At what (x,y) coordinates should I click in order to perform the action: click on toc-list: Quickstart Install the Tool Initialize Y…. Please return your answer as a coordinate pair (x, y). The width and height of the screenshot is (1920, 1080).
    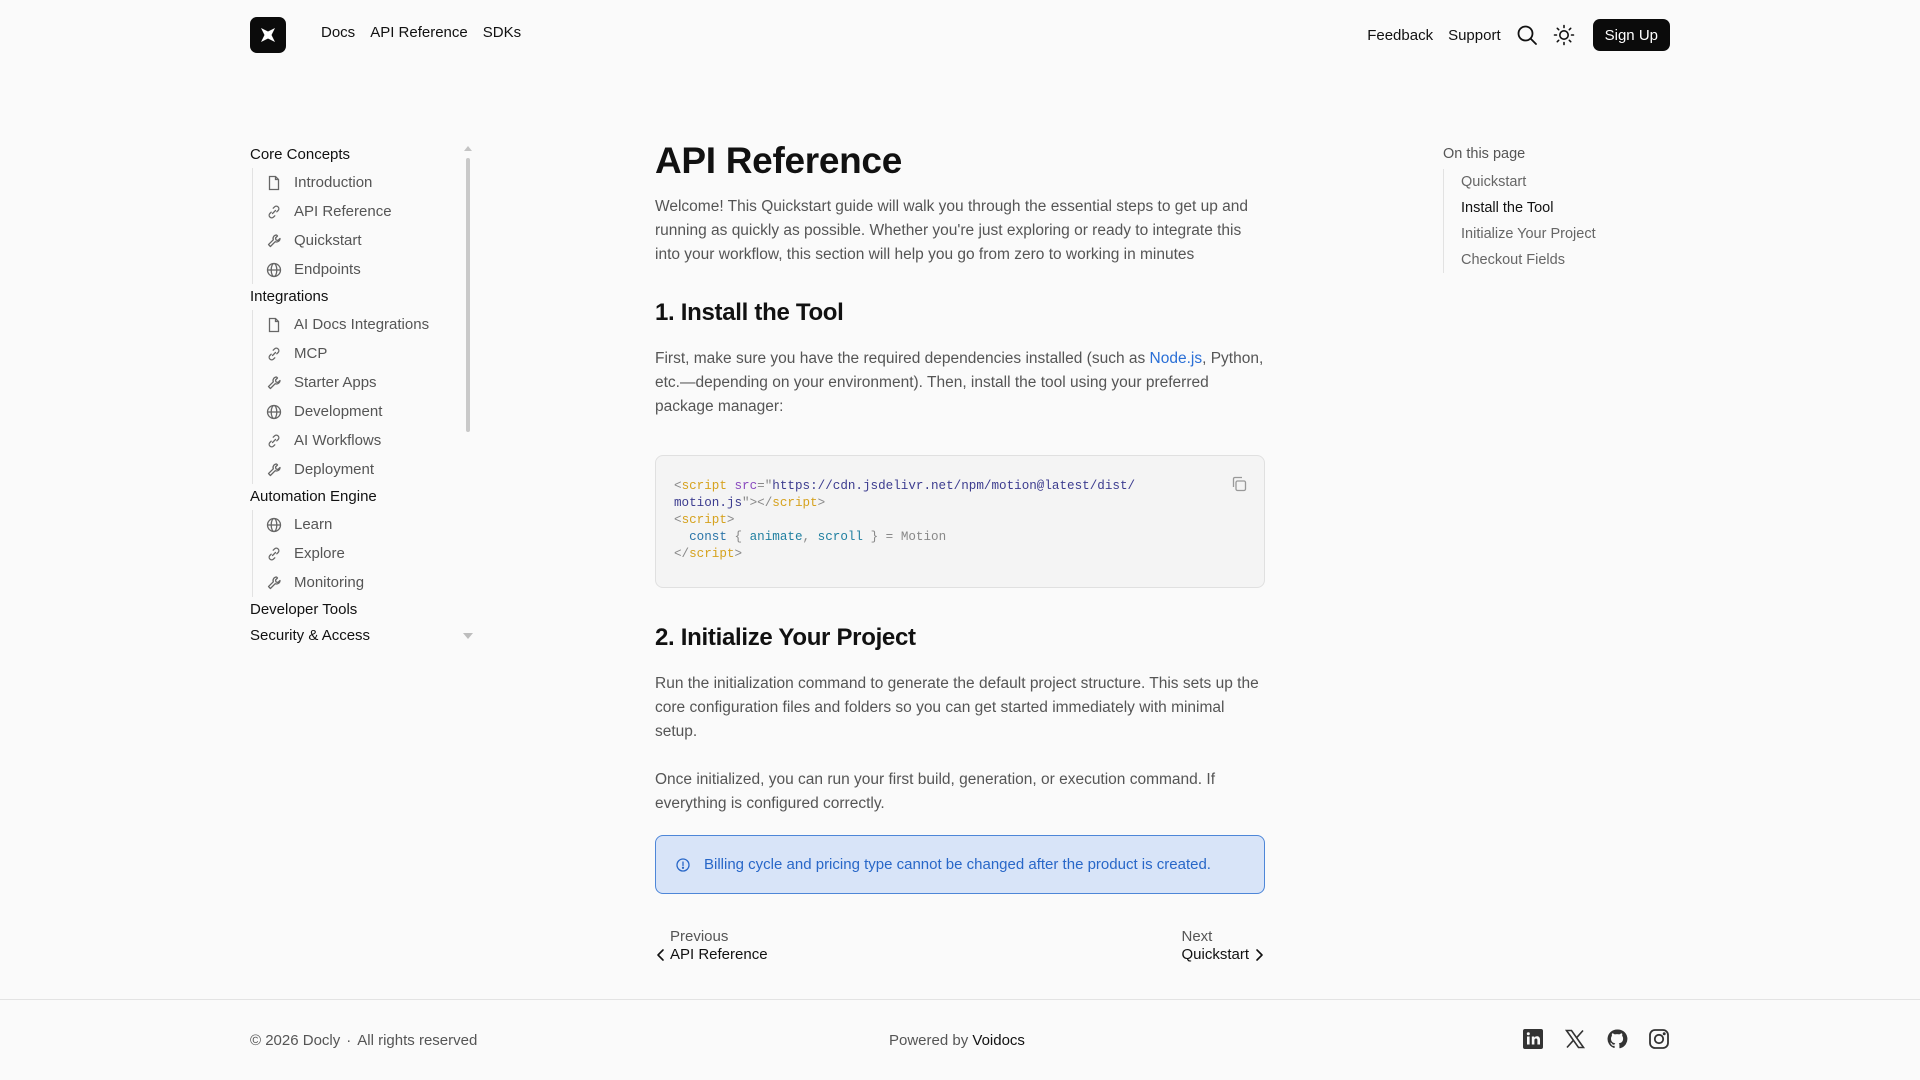
    Looking at the image, I should click on (1558, 221).